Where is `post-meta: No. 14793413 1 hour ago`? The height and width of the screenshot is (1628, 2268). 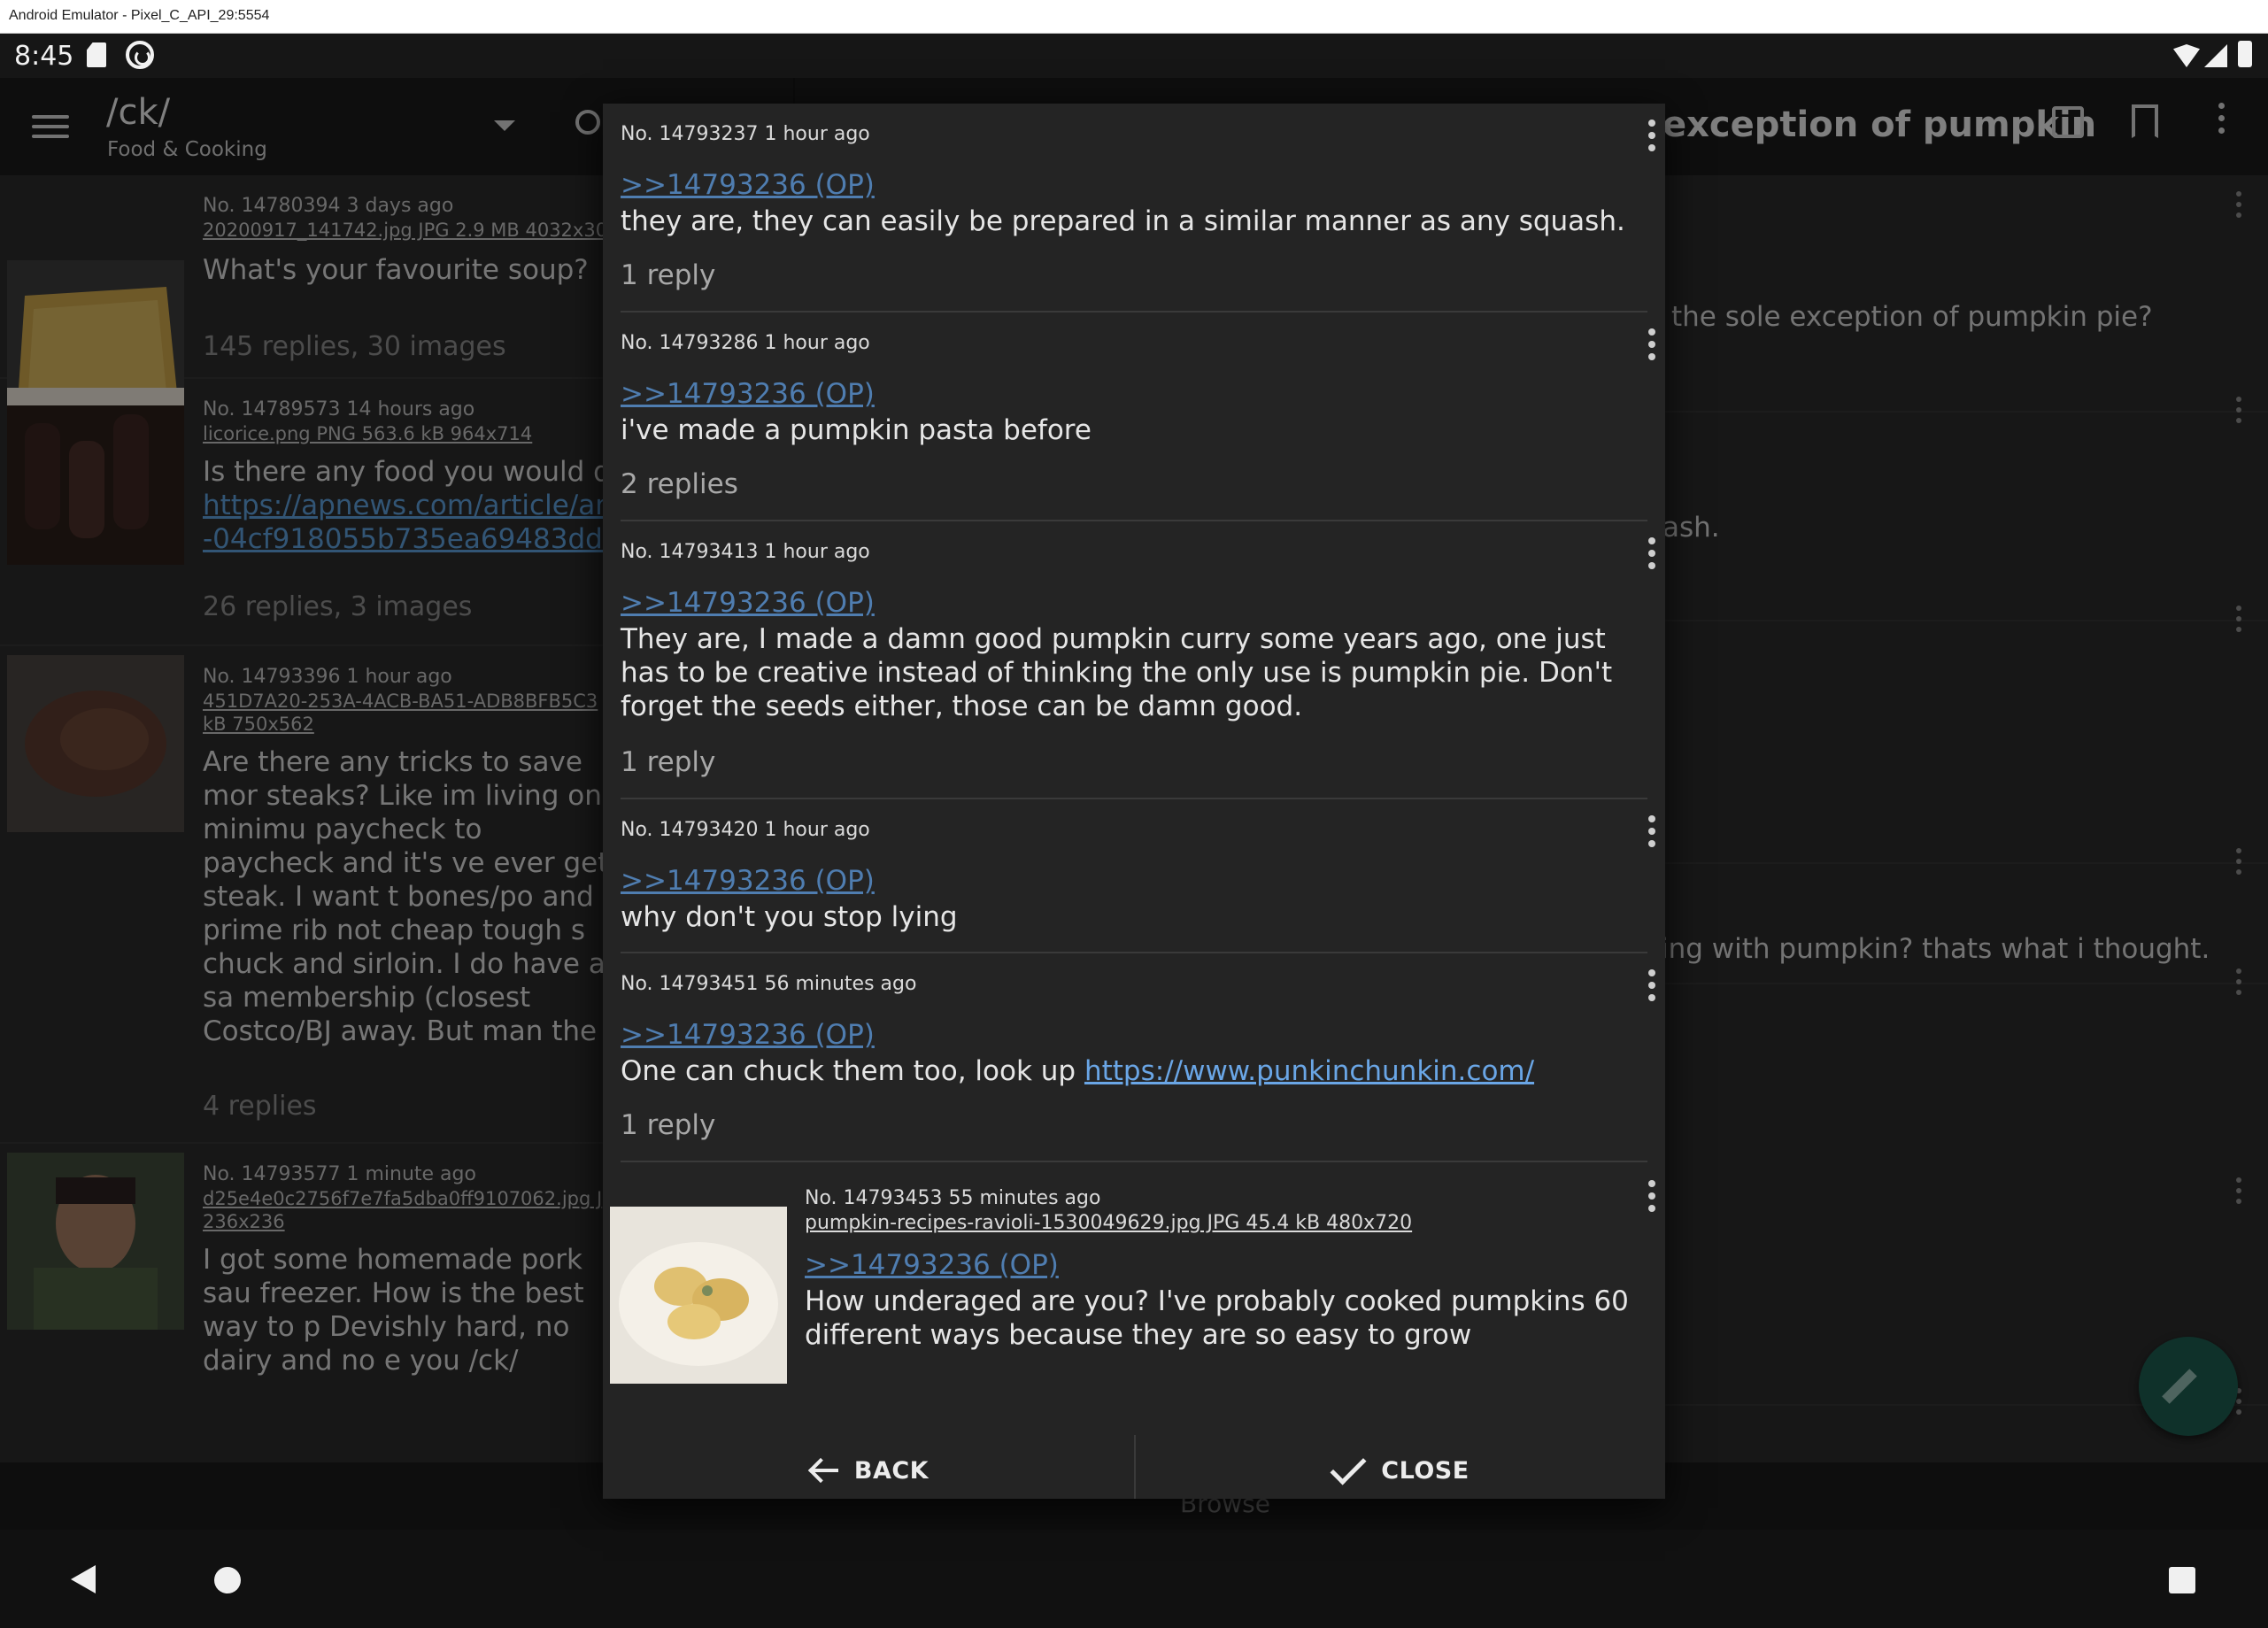
post-meta: No. 14793413 1 hour ago is located at coordinates (745, 552).